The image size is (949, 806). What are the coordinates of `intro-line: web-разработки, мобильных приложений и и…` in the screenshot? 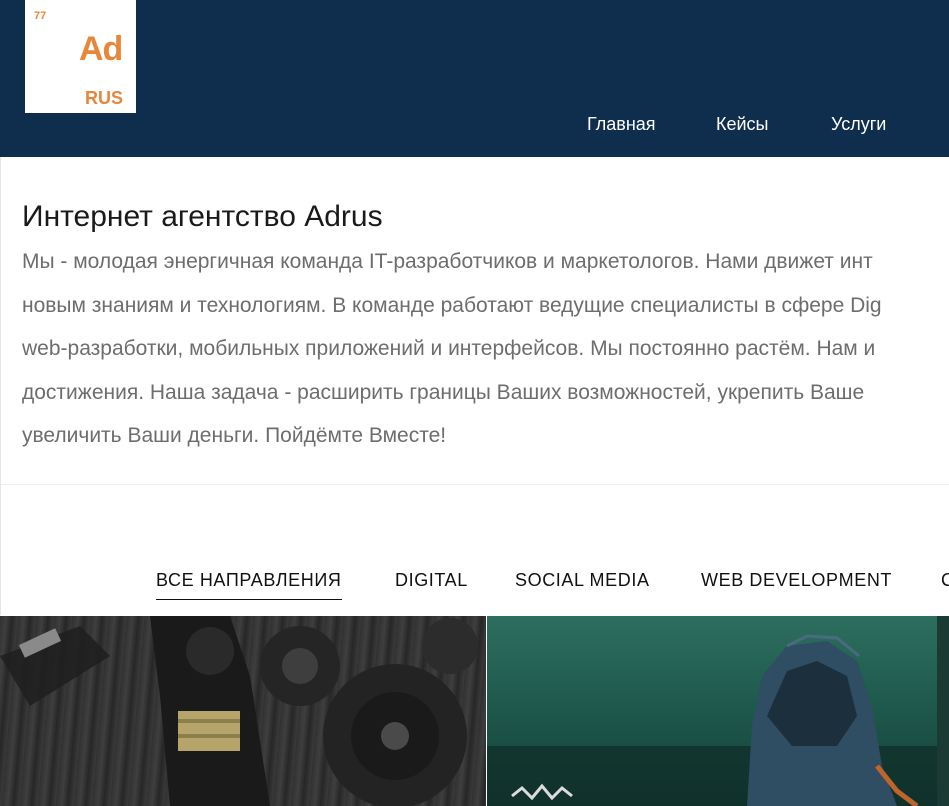 It's located at (449, 348).